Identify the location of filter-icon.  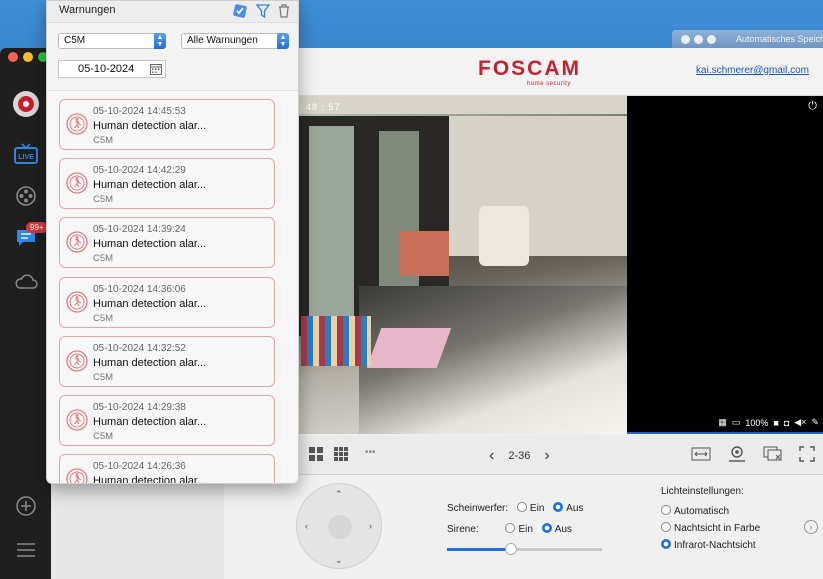
(263, 11).